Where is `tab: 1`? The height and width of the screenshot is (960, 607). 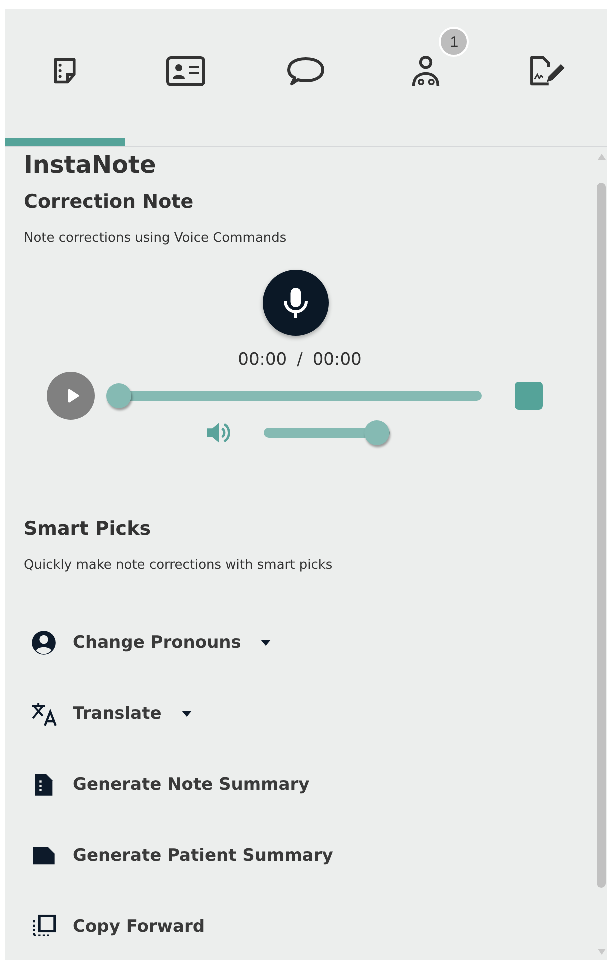 tab: 1 is located at coordinates (426, 77).